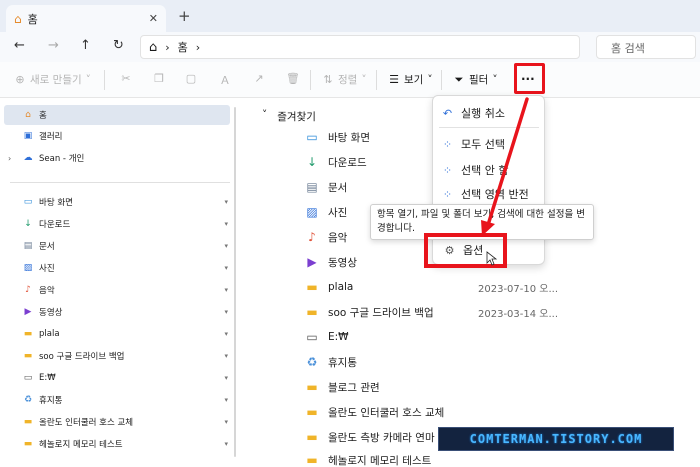 The width and height of the screenshot is (700, 467). Describe the element at coordinates (225, 80) in the screenshot. I see `rename-button: Ａ` at that location.